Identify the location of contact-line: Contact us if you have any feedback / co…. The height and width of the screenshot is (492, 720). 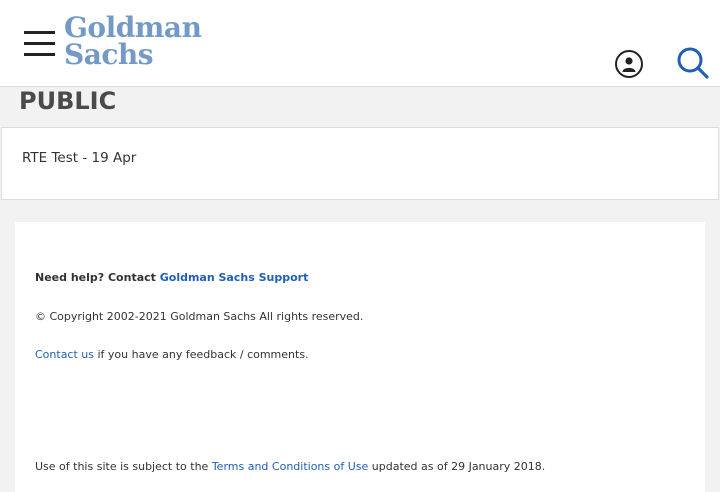
(172, 354).